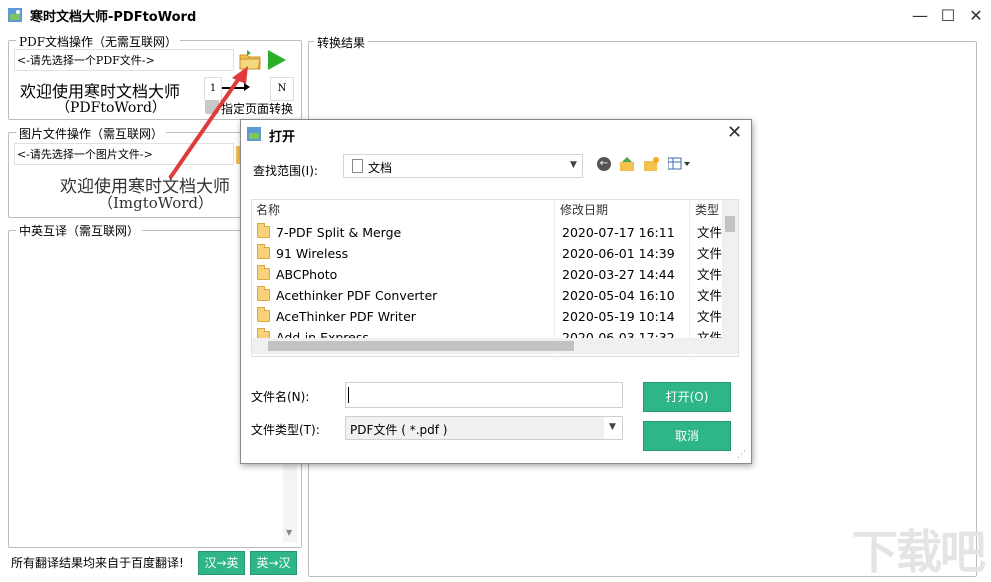 This screenshot has height=582, width=991. Describe the element at coordinates (280, 397) in the screenshot. I see `filename-label: 文件名(N):` at that location.